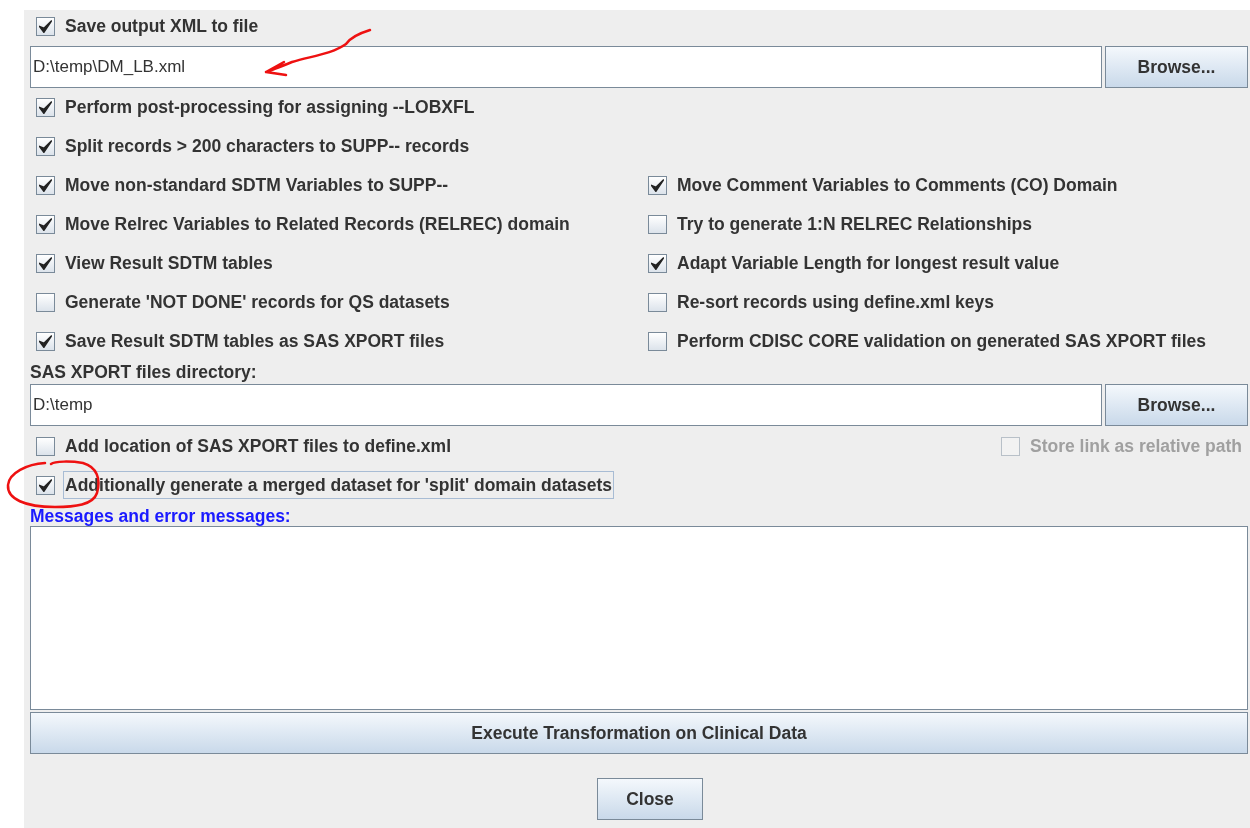  What do you see at coordinates (854, 224) in the screenshot?
I see `checkbox-label: Try to generate 1:N RELREC Relationships` at bounding box center [854, 224].